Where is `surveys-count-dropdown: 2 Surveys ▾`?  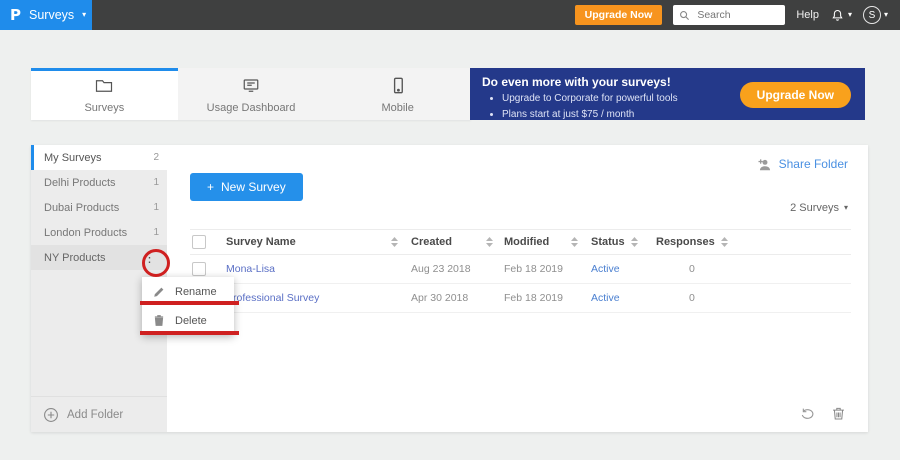 surveys-count-dropdown: 2 Surveys ▾ is located at coordinates (819, 208).